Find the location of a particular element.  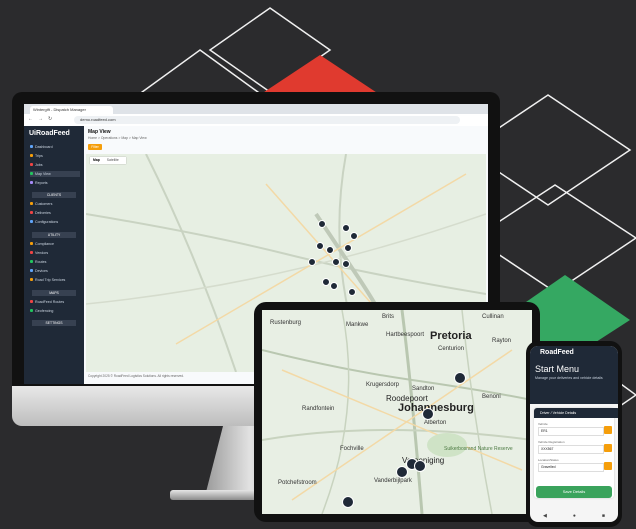

map-tab-satellite: Satellite is located at coordinates (113, 160).